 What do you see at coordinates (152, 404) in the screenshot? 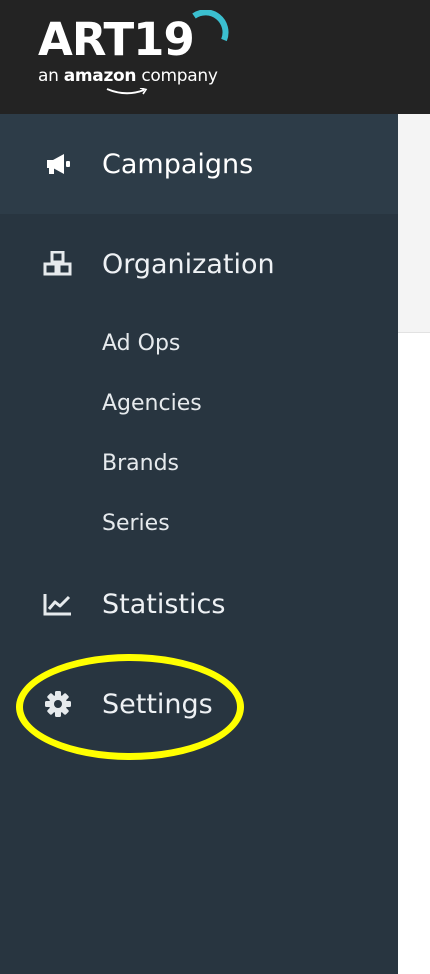
I see `sidebar-subitem-agencies: Agencies` at bounding box center [152, 404].